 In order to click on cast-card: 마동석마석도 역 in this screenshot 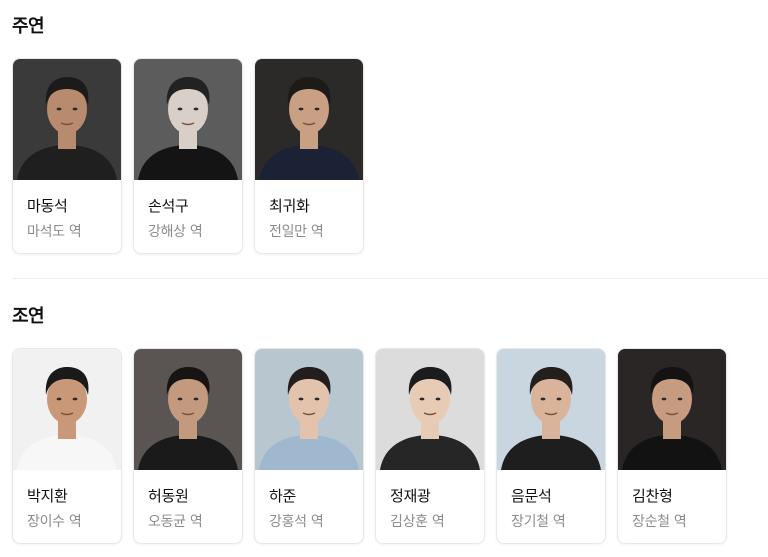, I will do `click(67, 156)`.